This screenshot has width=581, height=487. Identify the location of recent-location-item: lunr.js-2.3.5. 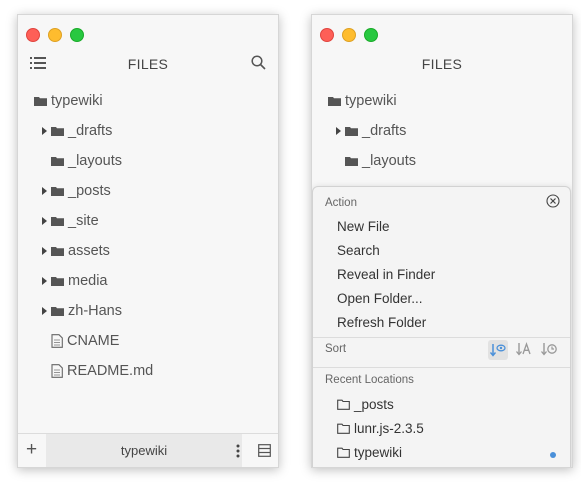
(380, 428).